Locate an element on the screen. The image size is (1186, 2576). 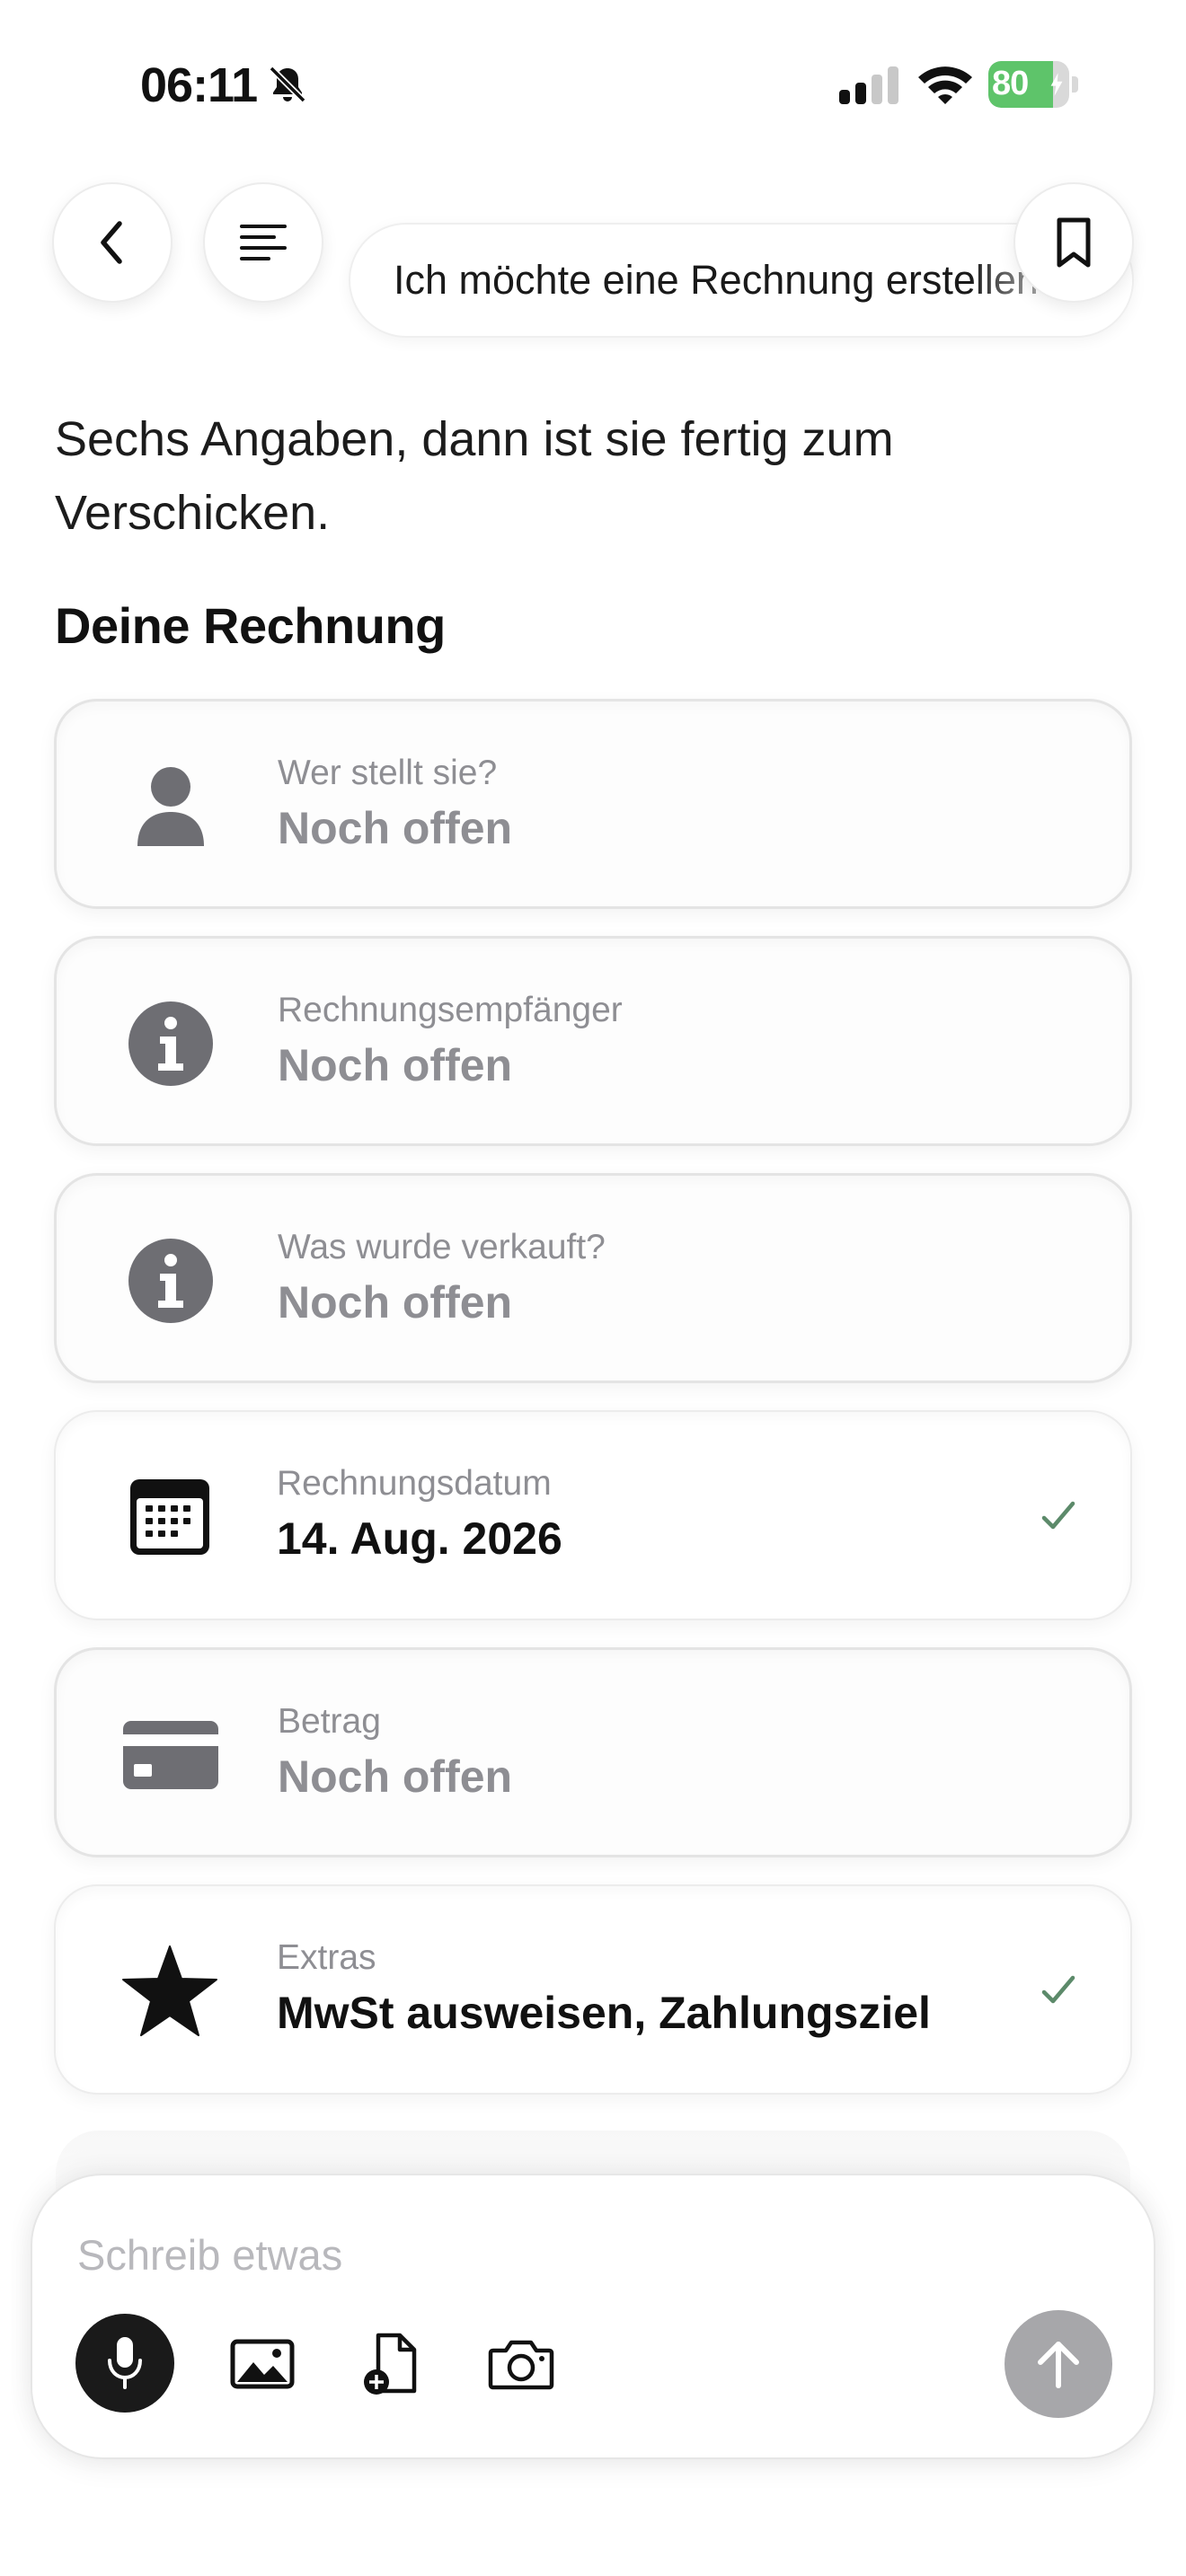
bookmark-icon is located at coordinates (1074, 242).